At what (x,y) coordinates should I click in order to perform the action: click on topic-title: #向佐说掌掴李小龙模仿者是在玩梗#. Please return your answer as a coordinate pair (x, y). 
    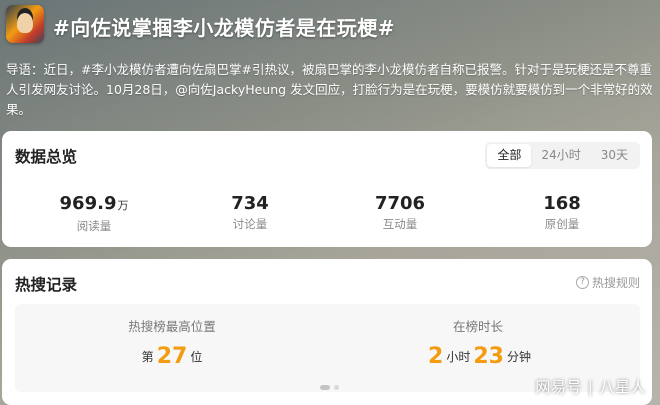
    Looking at the image, I should click on (224, 28).